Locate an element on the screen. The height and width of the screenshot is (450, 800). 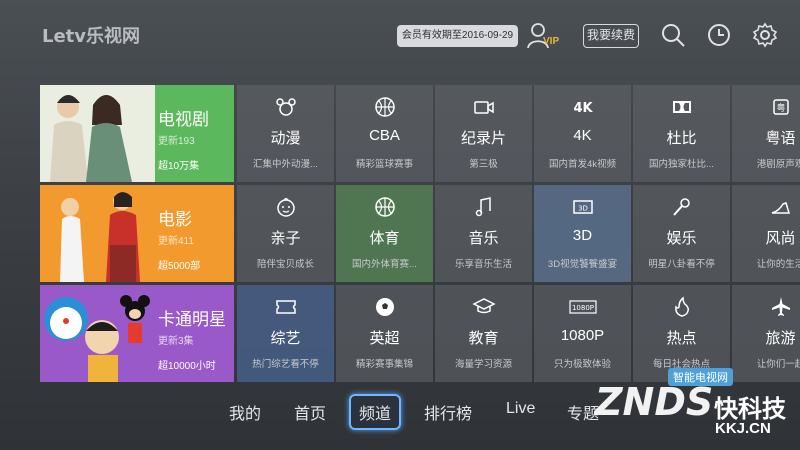
tile-desc: 陪伴宝贝成长 is located at coordinates (285, 264).